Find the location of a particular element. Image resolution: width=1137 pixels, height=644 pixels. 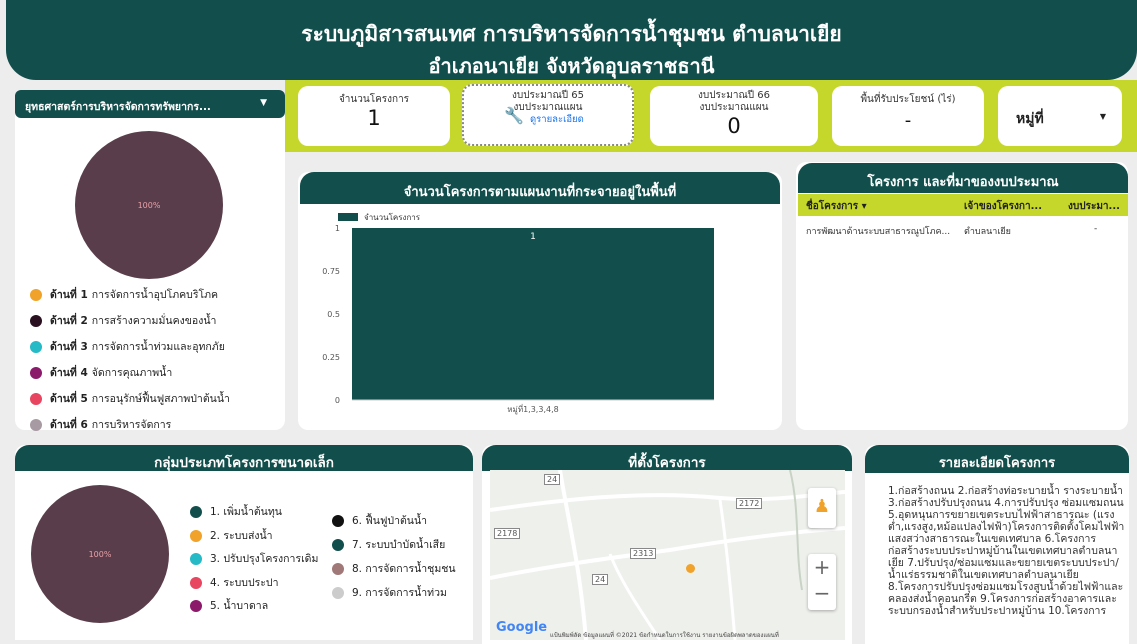

wrench-icon: 🔧 is located at coordinates (514, 115).